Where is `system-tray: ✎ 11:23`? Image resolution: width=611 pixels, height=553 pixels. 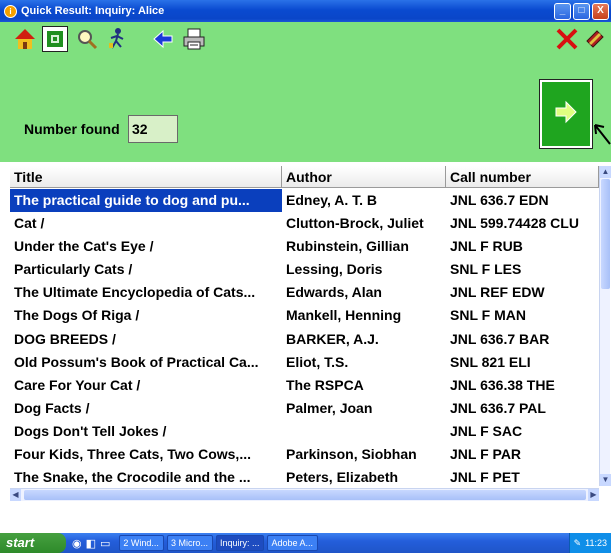 system-tray: ✎ 11:23 is located at coordinates (589, 543).